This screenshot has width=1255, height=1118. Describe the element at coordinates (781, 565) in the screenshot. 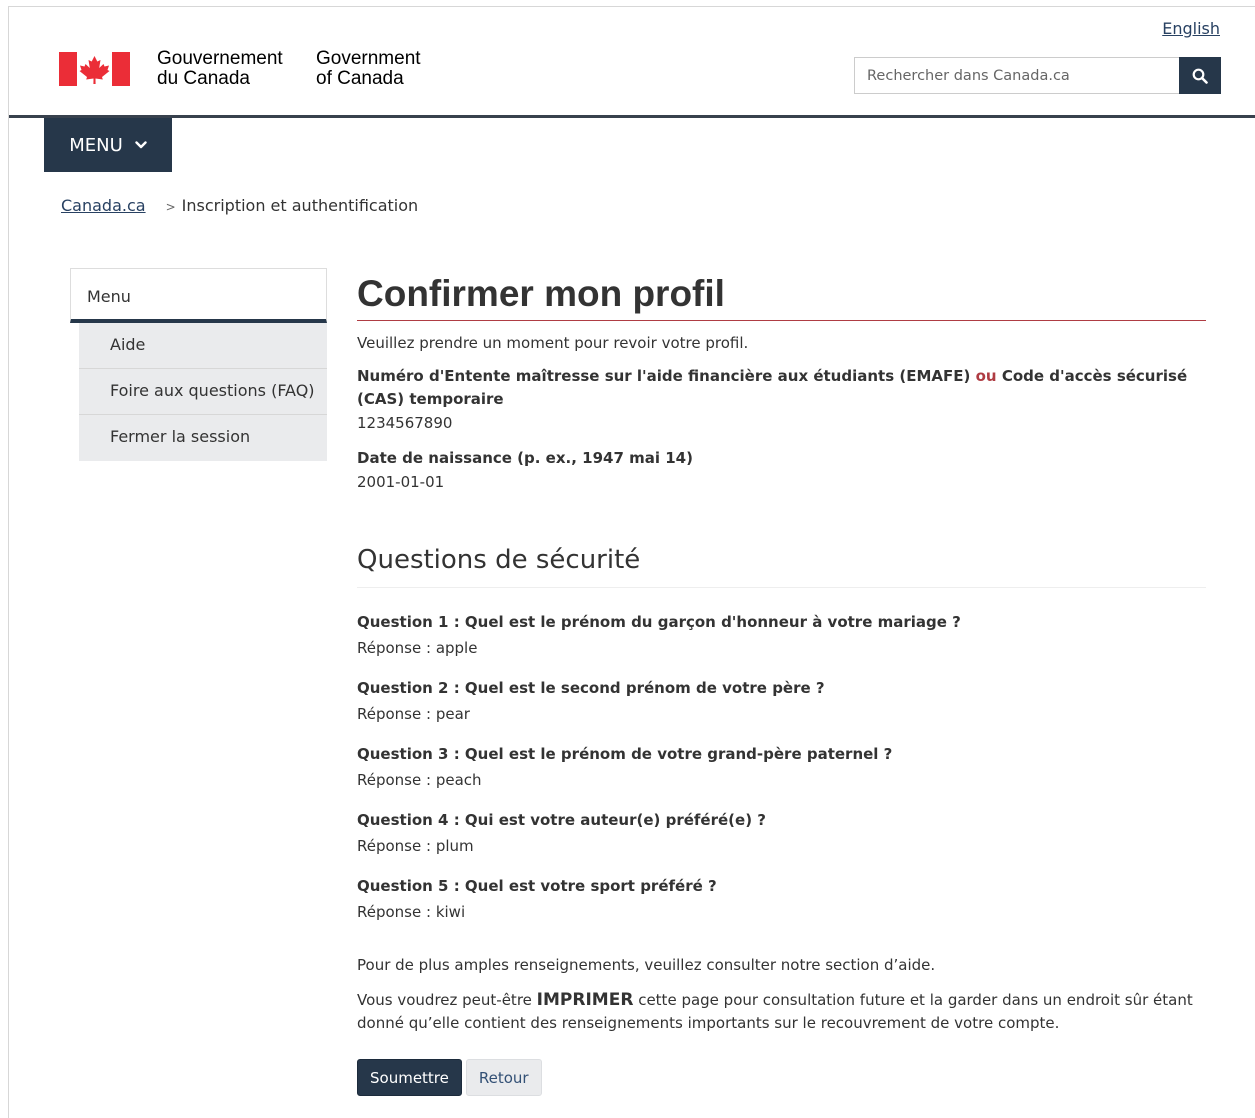

I see `security-questions-heading: Questions de sécurité` at that location.